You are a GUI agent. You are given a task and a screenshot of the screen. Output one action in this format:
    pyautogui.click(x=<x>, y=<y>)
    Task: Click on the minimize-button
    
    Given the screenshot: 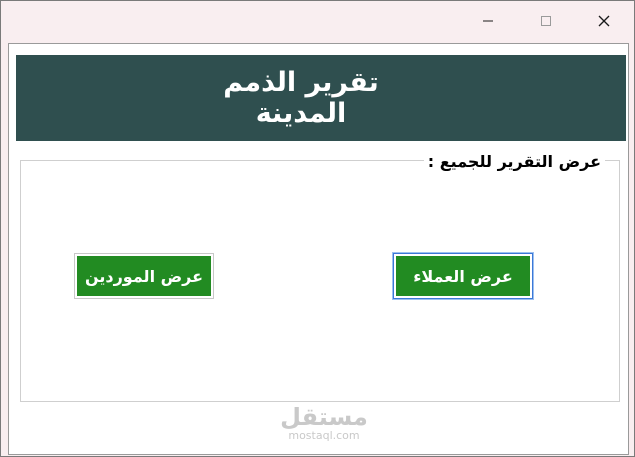 What is the action you would take?
    pyautogui.click(x=488, y=21)
    